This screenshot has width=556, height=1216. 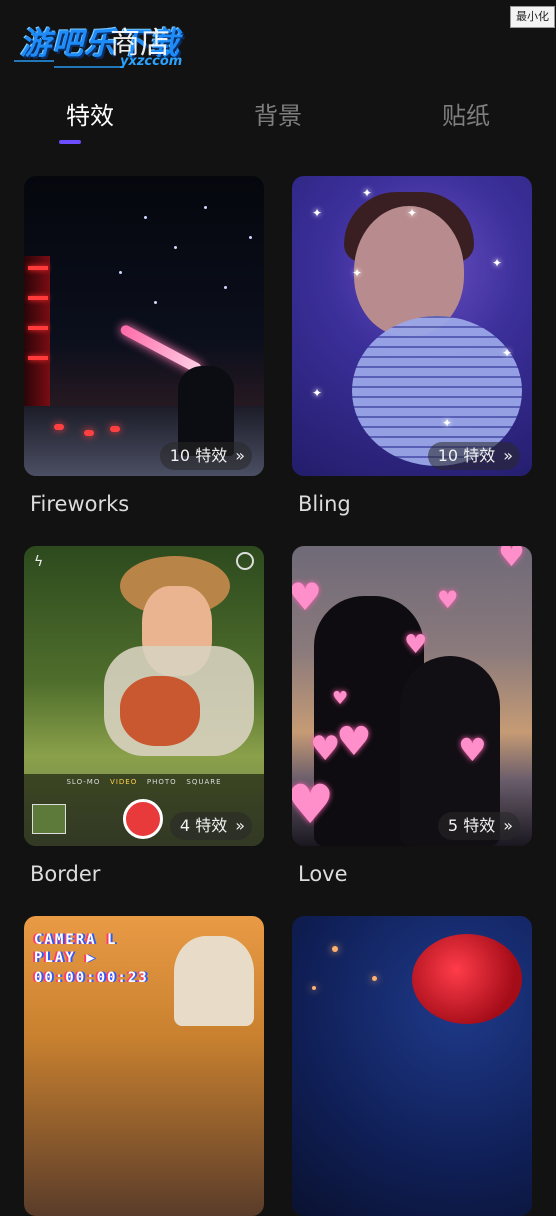 I want to click on category-tabs: 特效 背景 贴纸, so click(x=278, y=126).